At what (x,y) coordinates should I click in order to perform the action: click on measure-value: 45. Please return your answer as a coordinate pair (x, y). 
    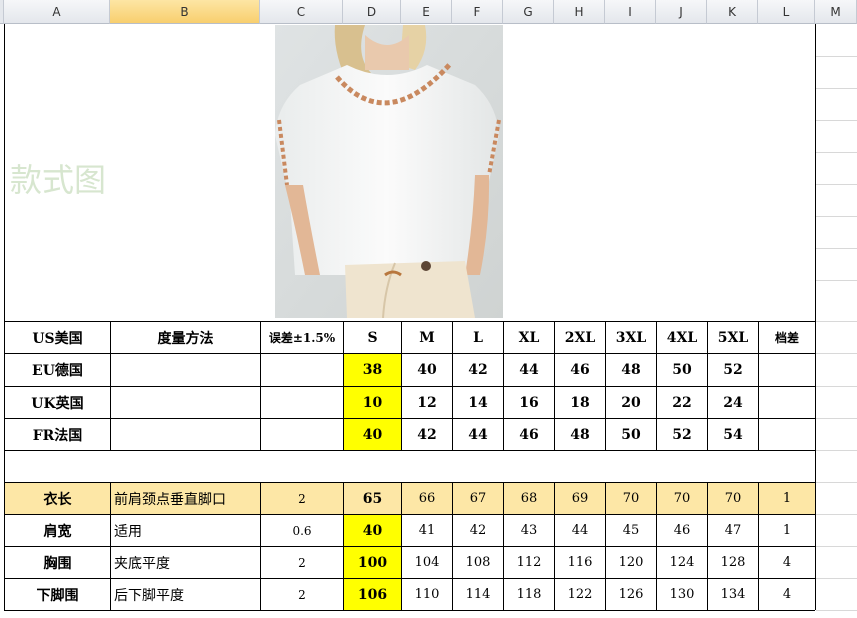
    Looking at the image, I should click on (631, 530).